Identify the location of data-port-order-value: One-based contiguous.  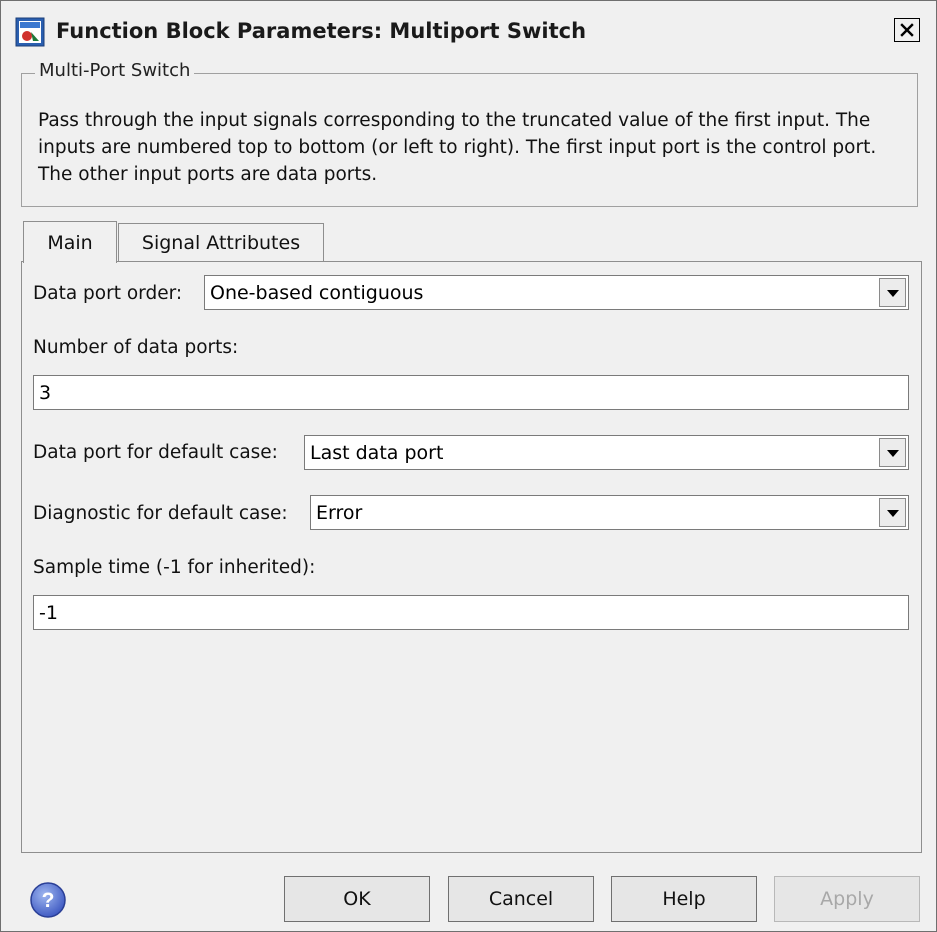
(317, 292).